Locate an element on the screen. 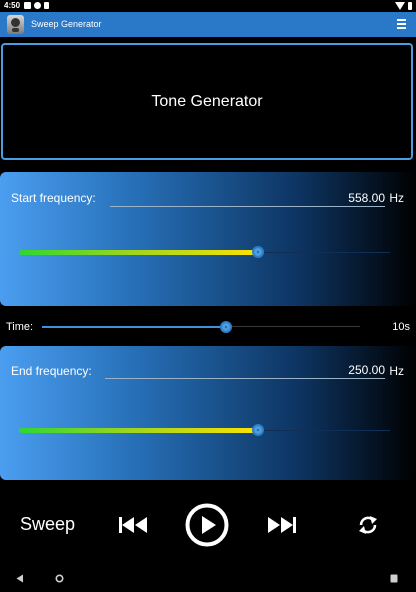 The height and width of the screenshot is (592, 416). time-slider-track is located at coordinates (293, 326).